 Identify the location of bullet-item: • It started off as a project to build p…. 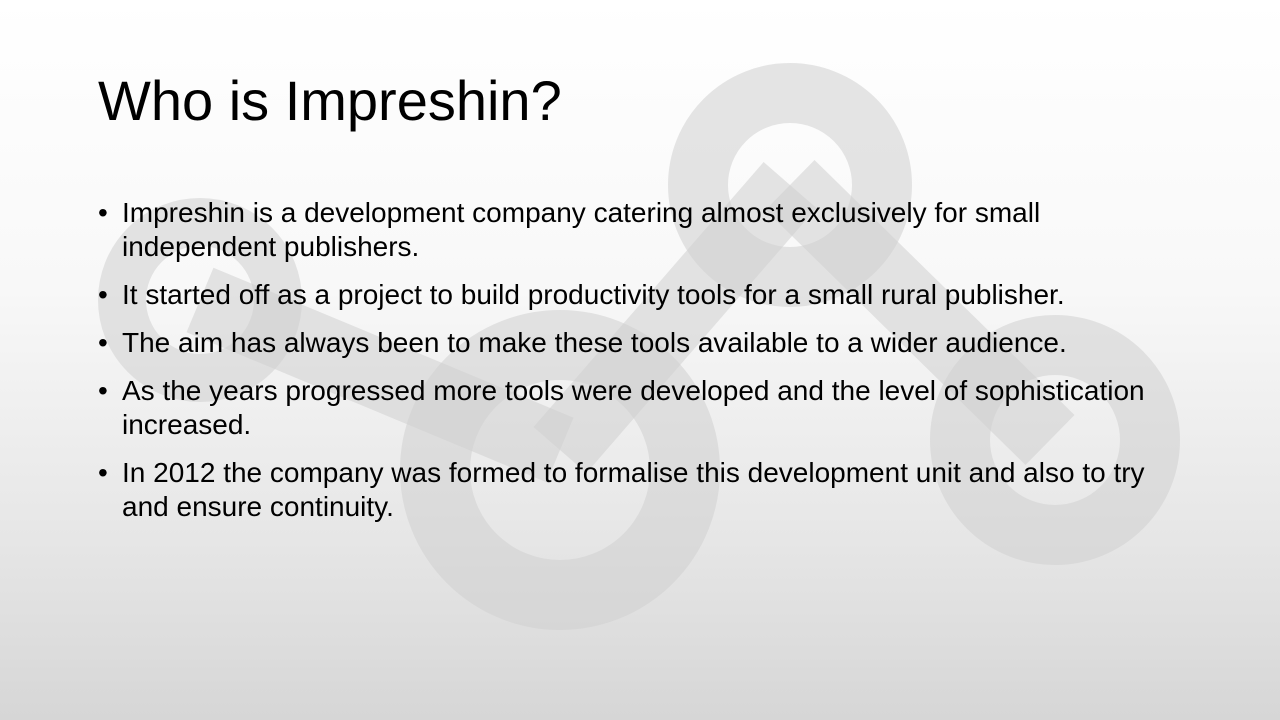
(648, 295).